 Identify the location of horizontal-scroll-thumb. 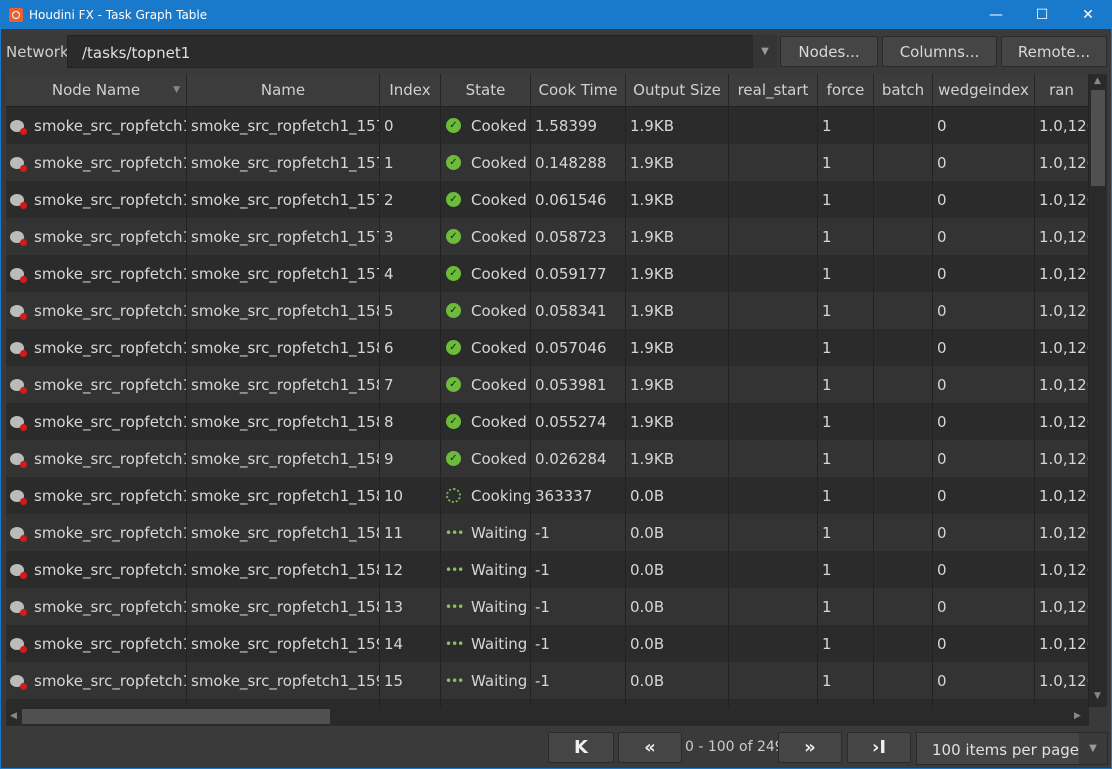
(176, 716).